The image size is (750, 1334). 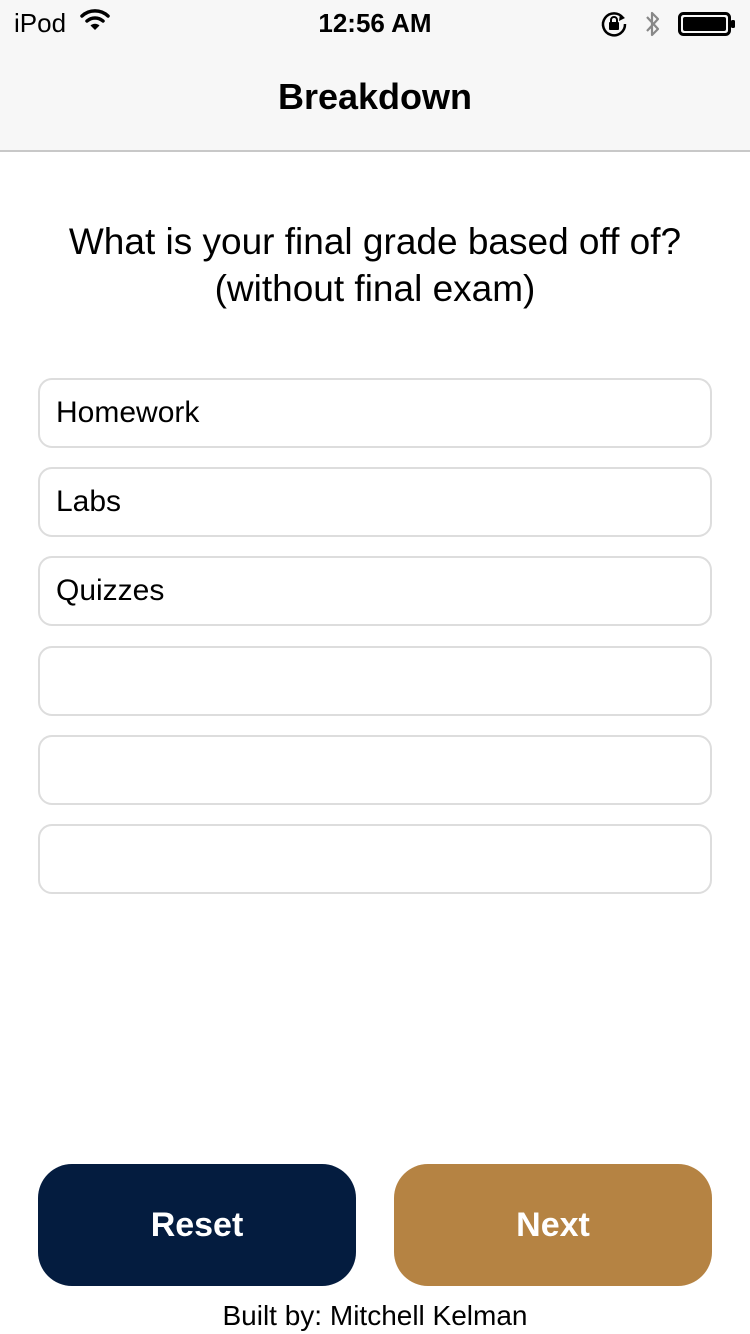 I want to click on navigation-bar: Breakdown, so click(x=375, y=98).